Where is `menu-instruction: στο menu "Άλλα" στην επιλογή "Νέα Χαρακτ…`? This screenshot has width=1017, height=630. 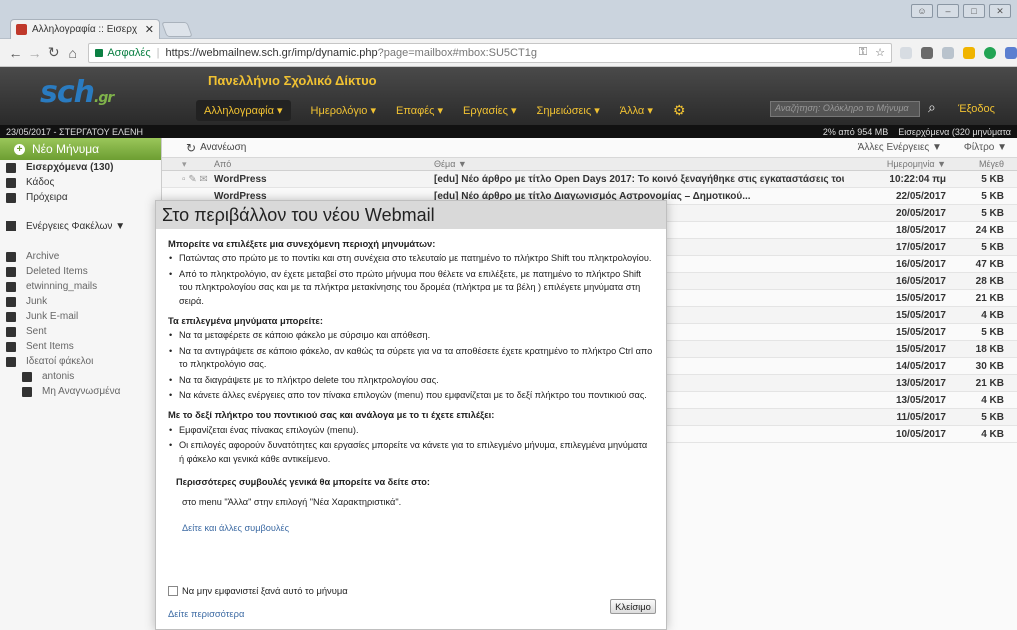
menu-instruction: στο menu "Άλλα" στην επιλογή "Νέα Χαρακτ… is located at coordinates (292, 501).